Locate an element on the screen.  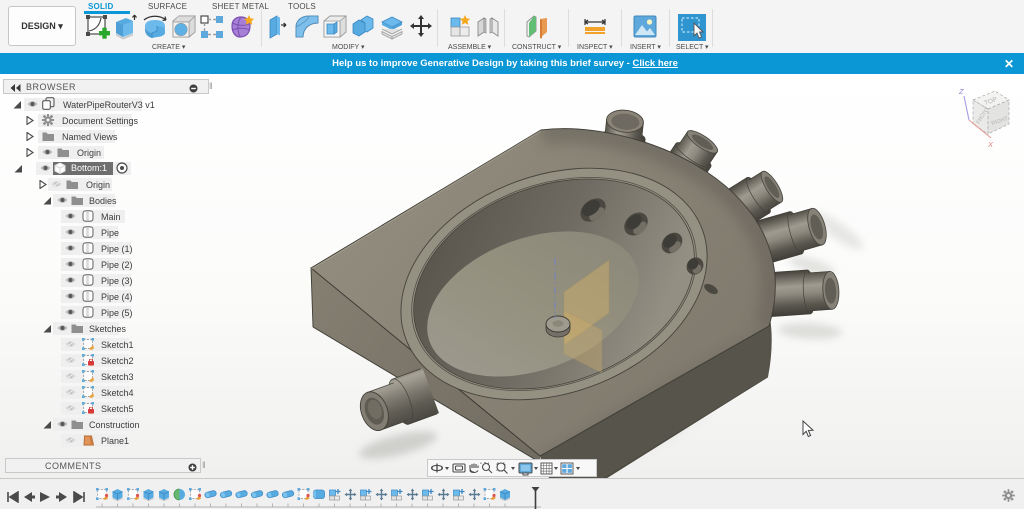
svg-text: X is located at coordinates (990, 144).